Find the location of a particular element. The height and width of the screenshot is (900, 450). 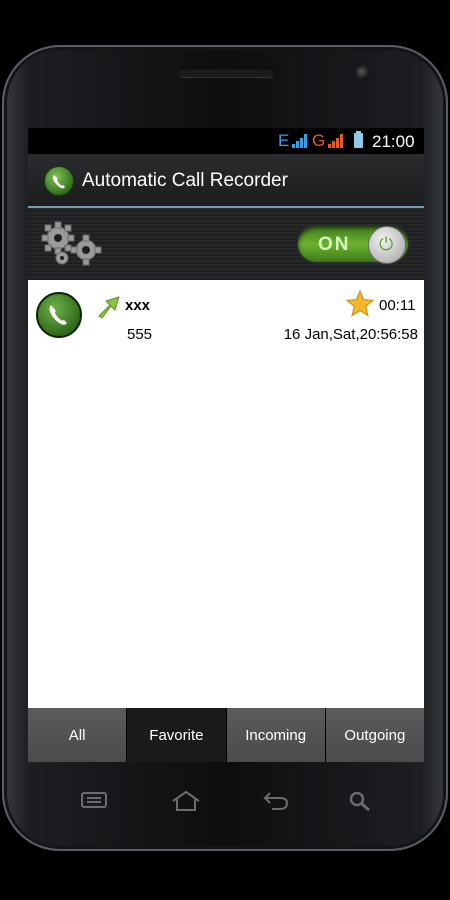

app-title: Automatic Call Recorder is located at coordinates (185, 180).